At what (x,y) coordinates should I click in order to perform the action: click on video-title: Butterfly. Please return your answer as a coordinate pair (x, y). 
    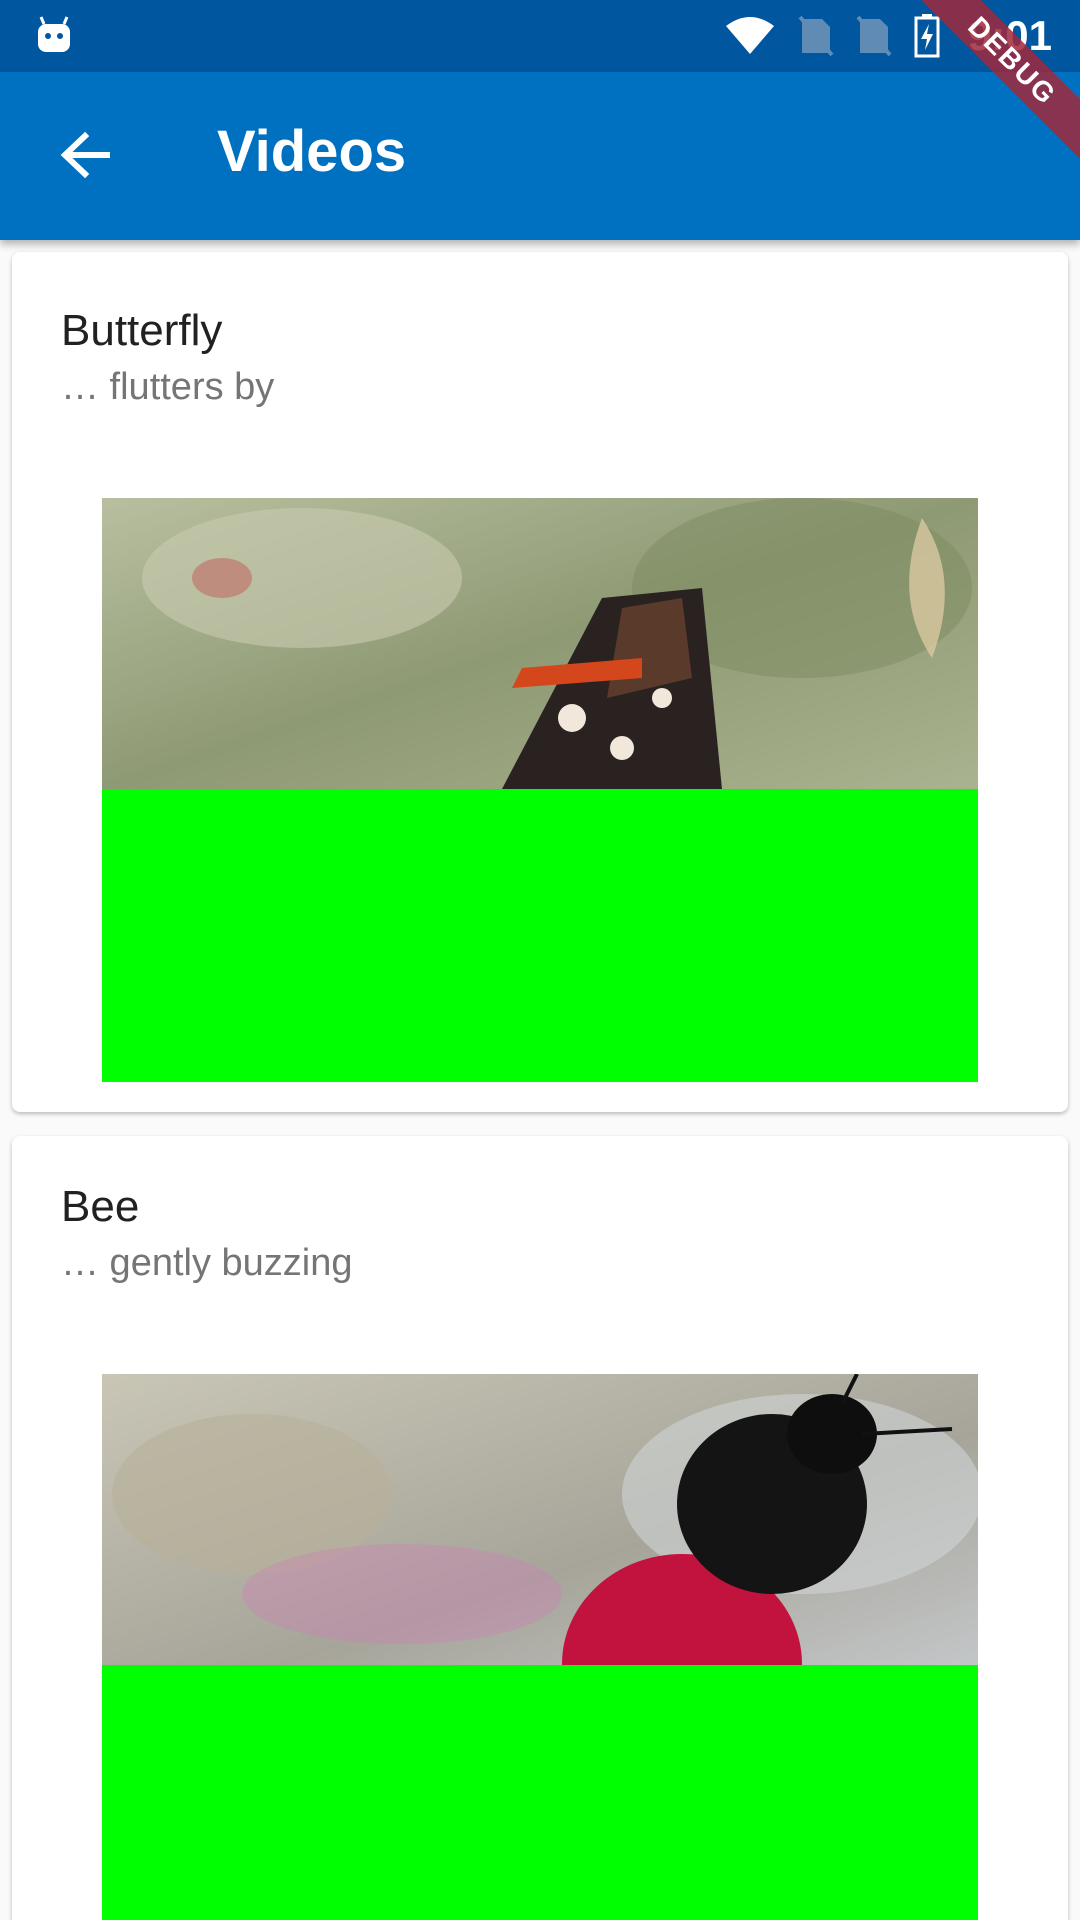
    Looking at the image, I should click on (142, 330).